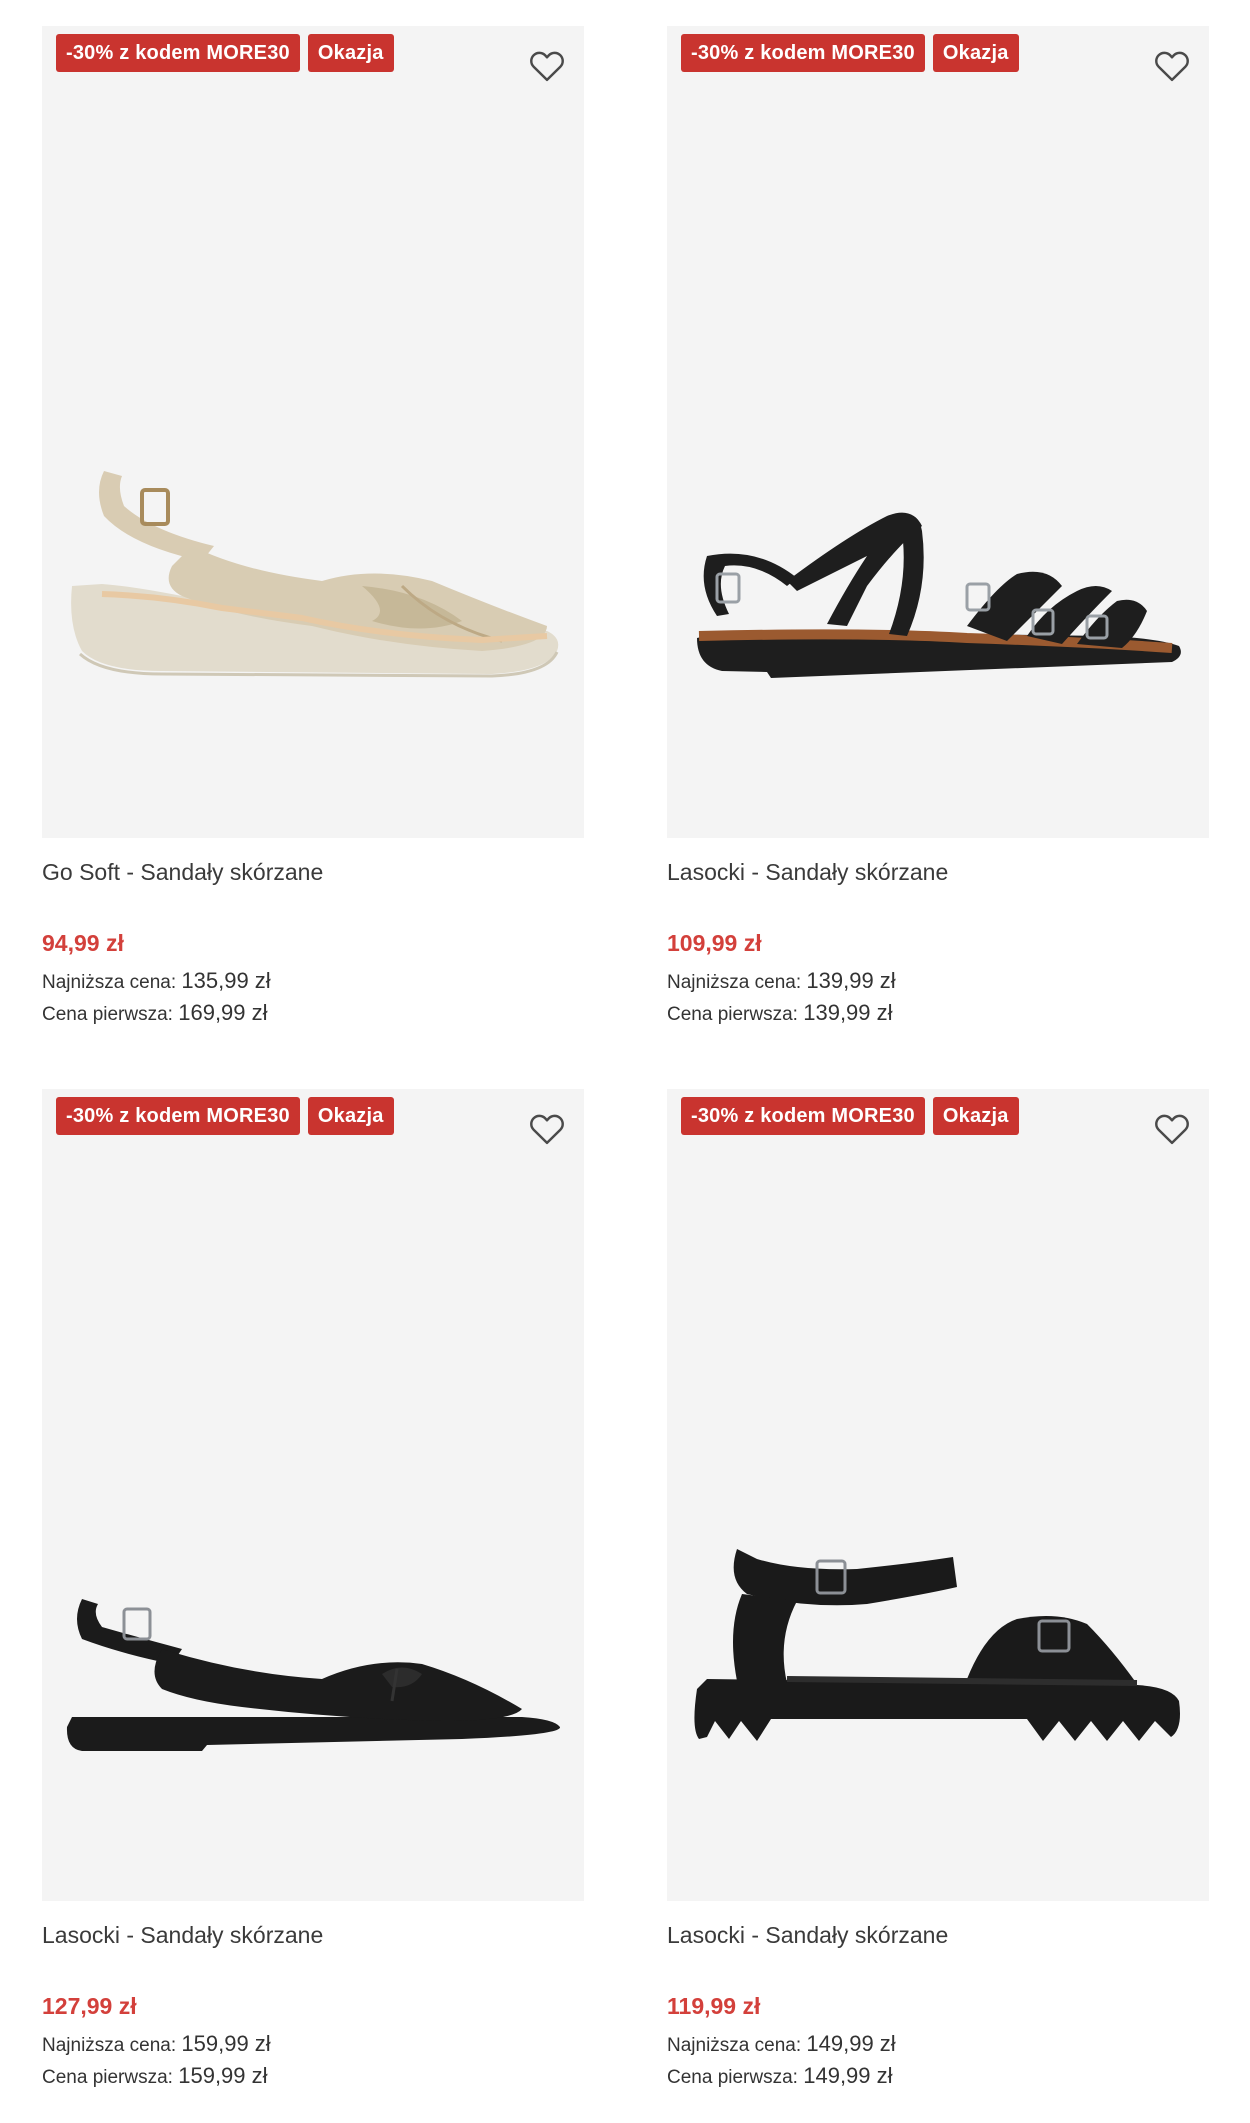 The width and height of the screenshot is (1250, 2123). Describe the element at coordinates (313, 2045) in the screenshot. I see `lowest-price-line: Najniższa cena: 159,99 zł` at that location.